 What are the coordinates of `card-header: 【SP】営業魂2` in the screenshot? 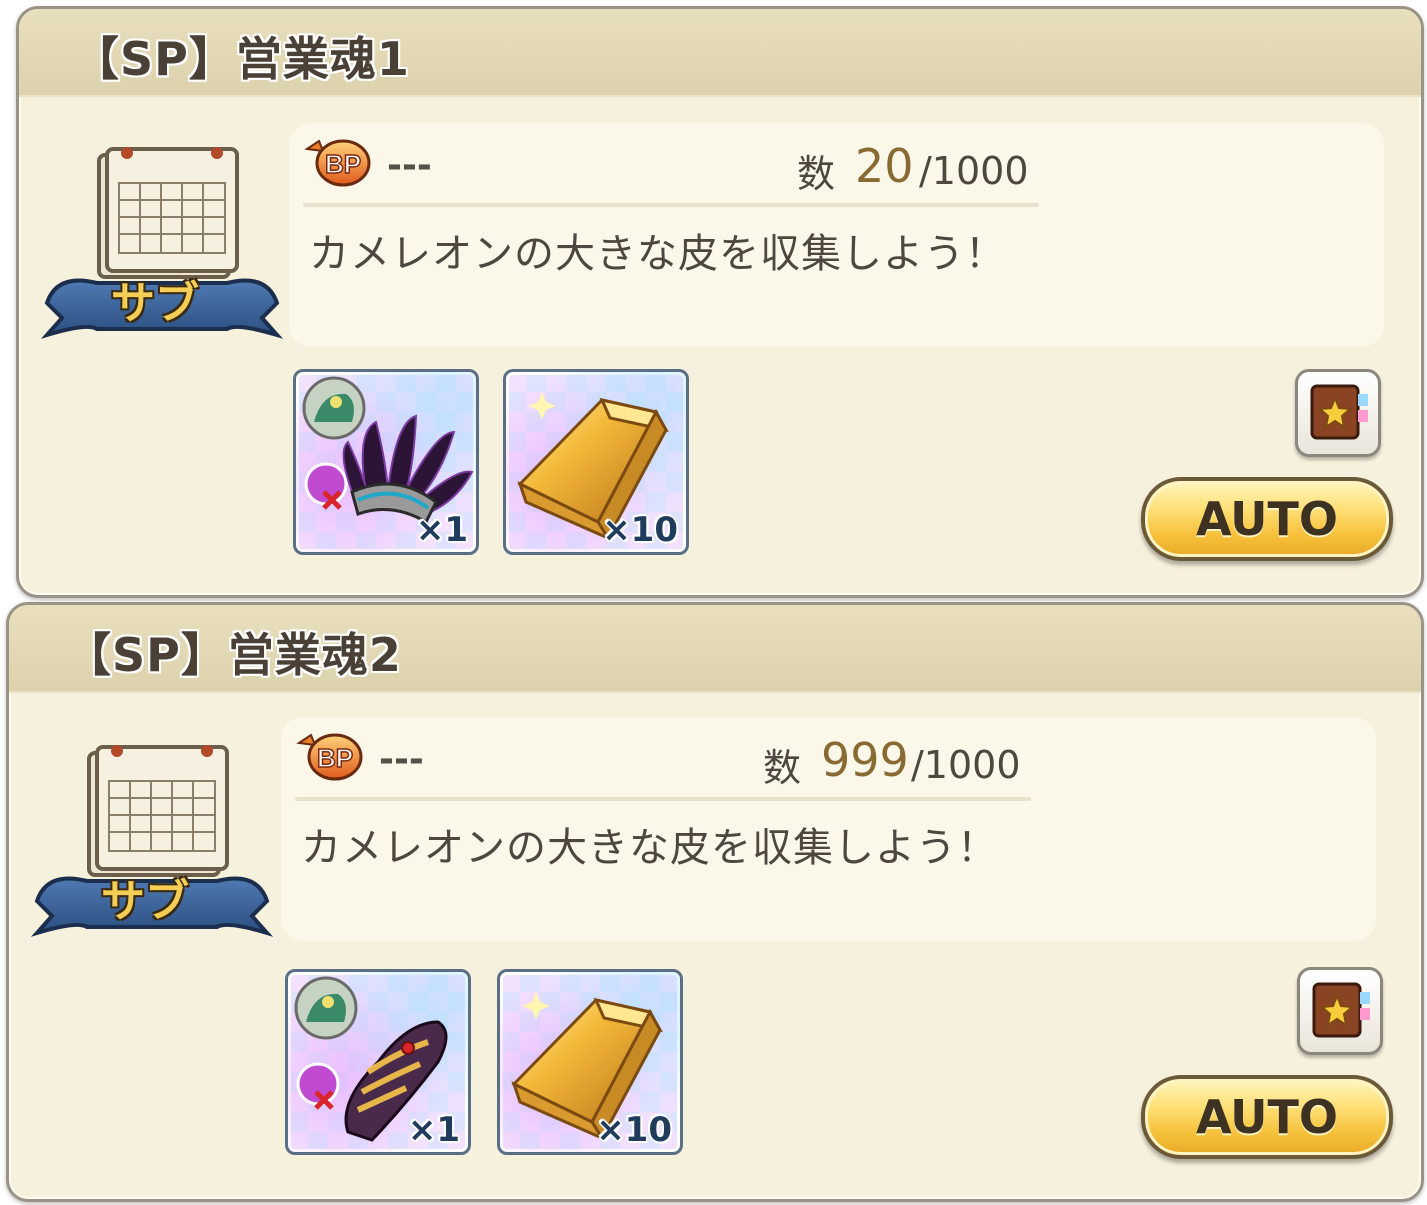 It's located at (715, 649).